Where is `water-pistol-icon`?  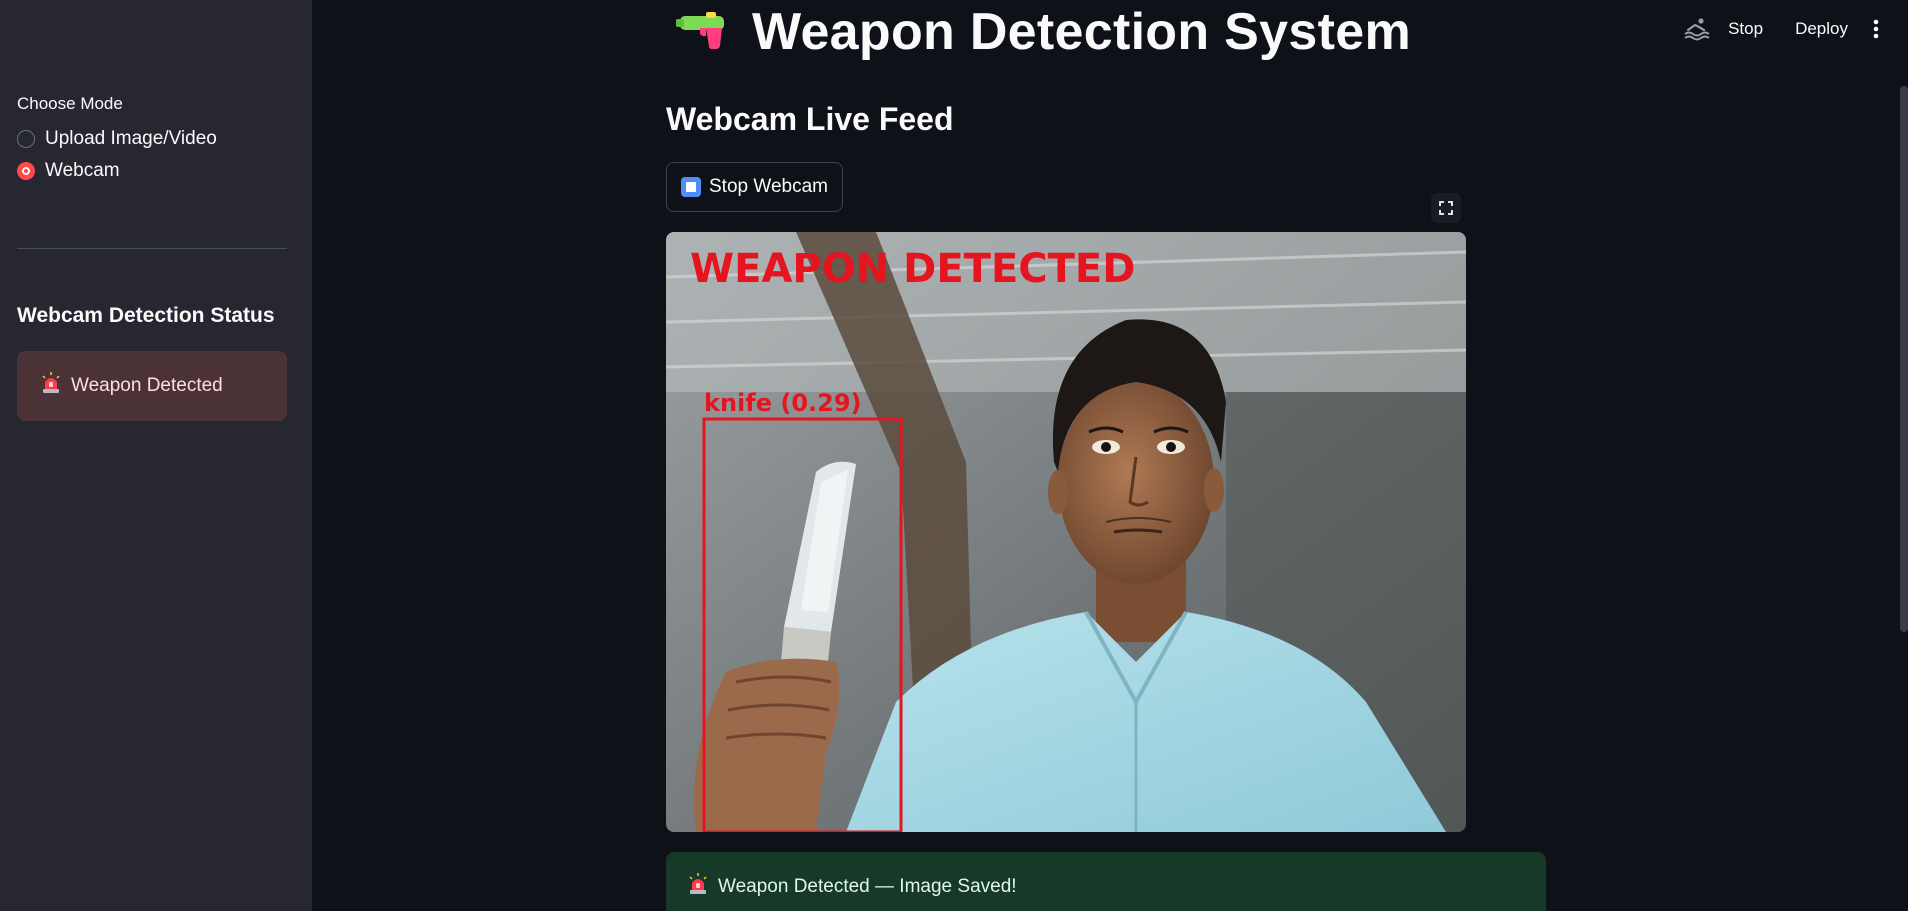 water-pistol-icon is located at coordinates (703, 32).